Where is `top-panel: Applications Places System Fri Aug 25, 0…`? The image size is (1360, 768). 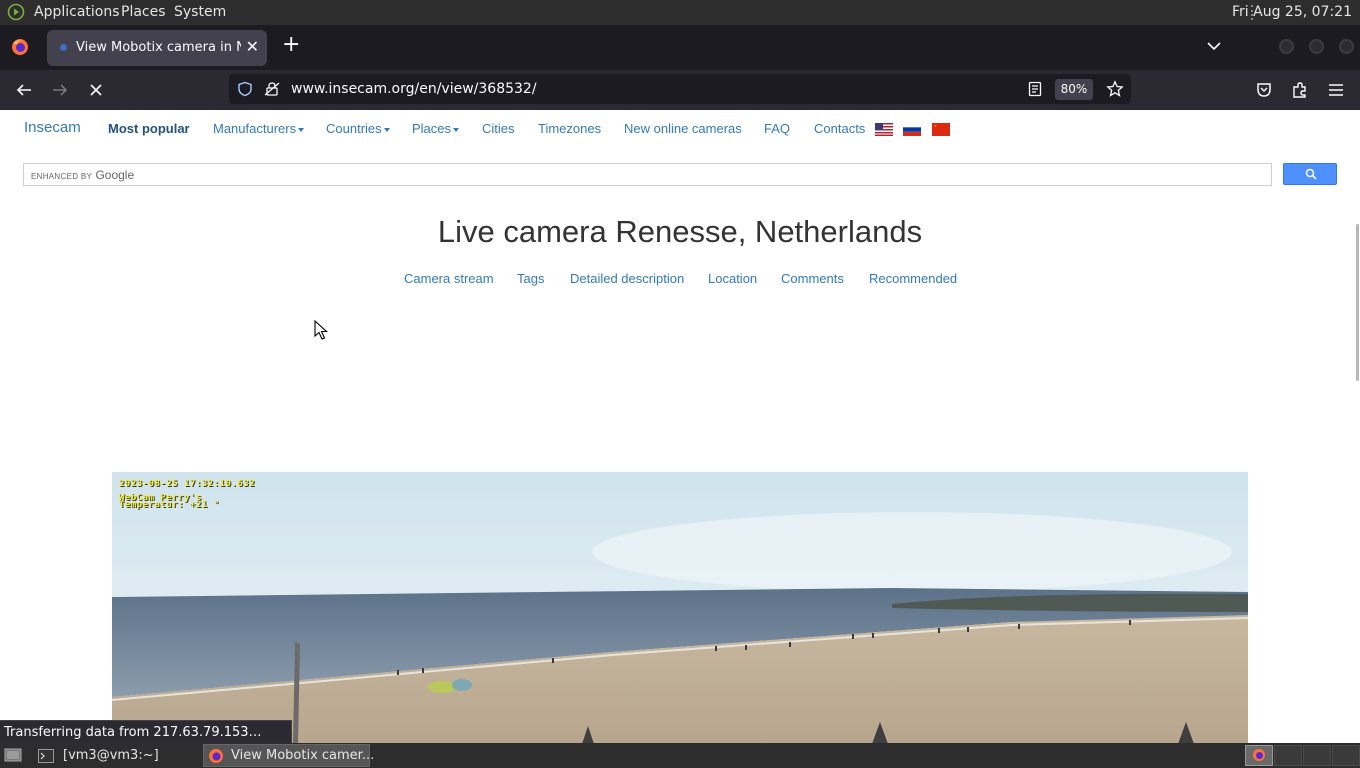 top-panel: Applications Places System Fri Aug 25, 0… is located at coordinates (680, 12).